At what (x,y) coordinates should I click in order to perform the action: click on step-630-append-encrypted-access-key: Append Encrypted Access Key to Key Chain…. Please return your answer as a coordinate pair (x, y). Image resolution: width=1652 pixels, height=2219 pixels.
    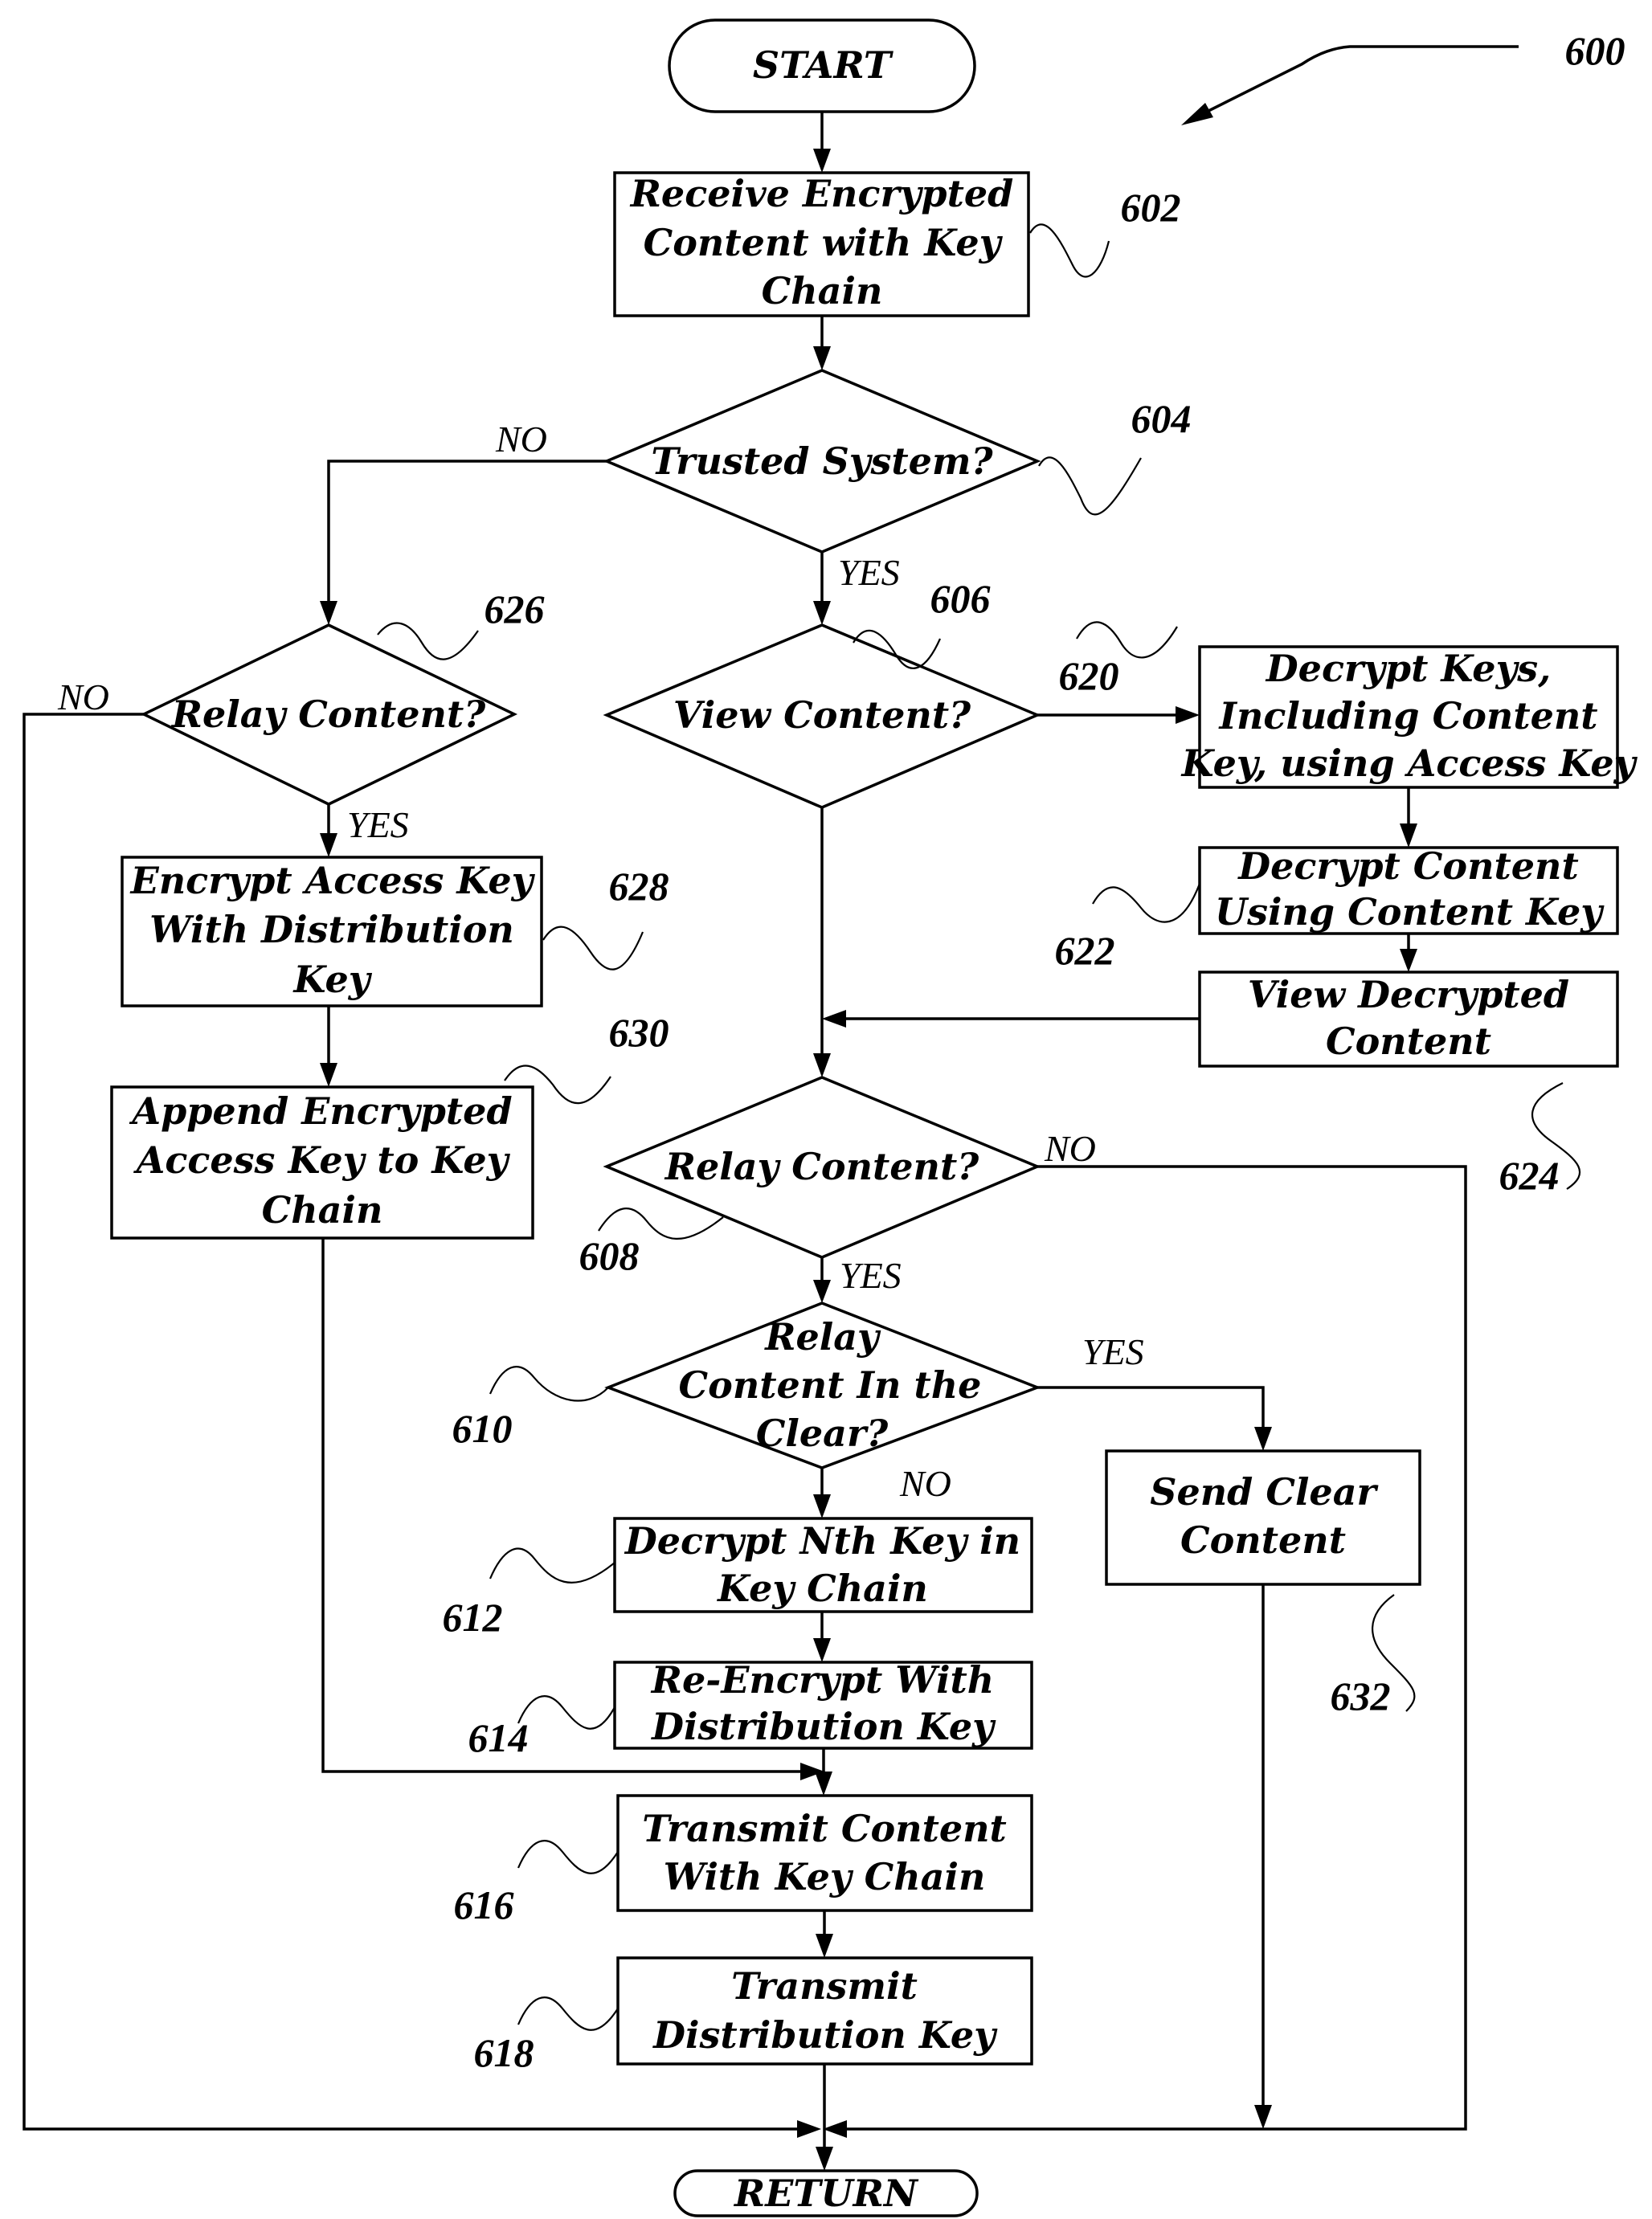
    Looking at the image, I should click on (390, 1125).